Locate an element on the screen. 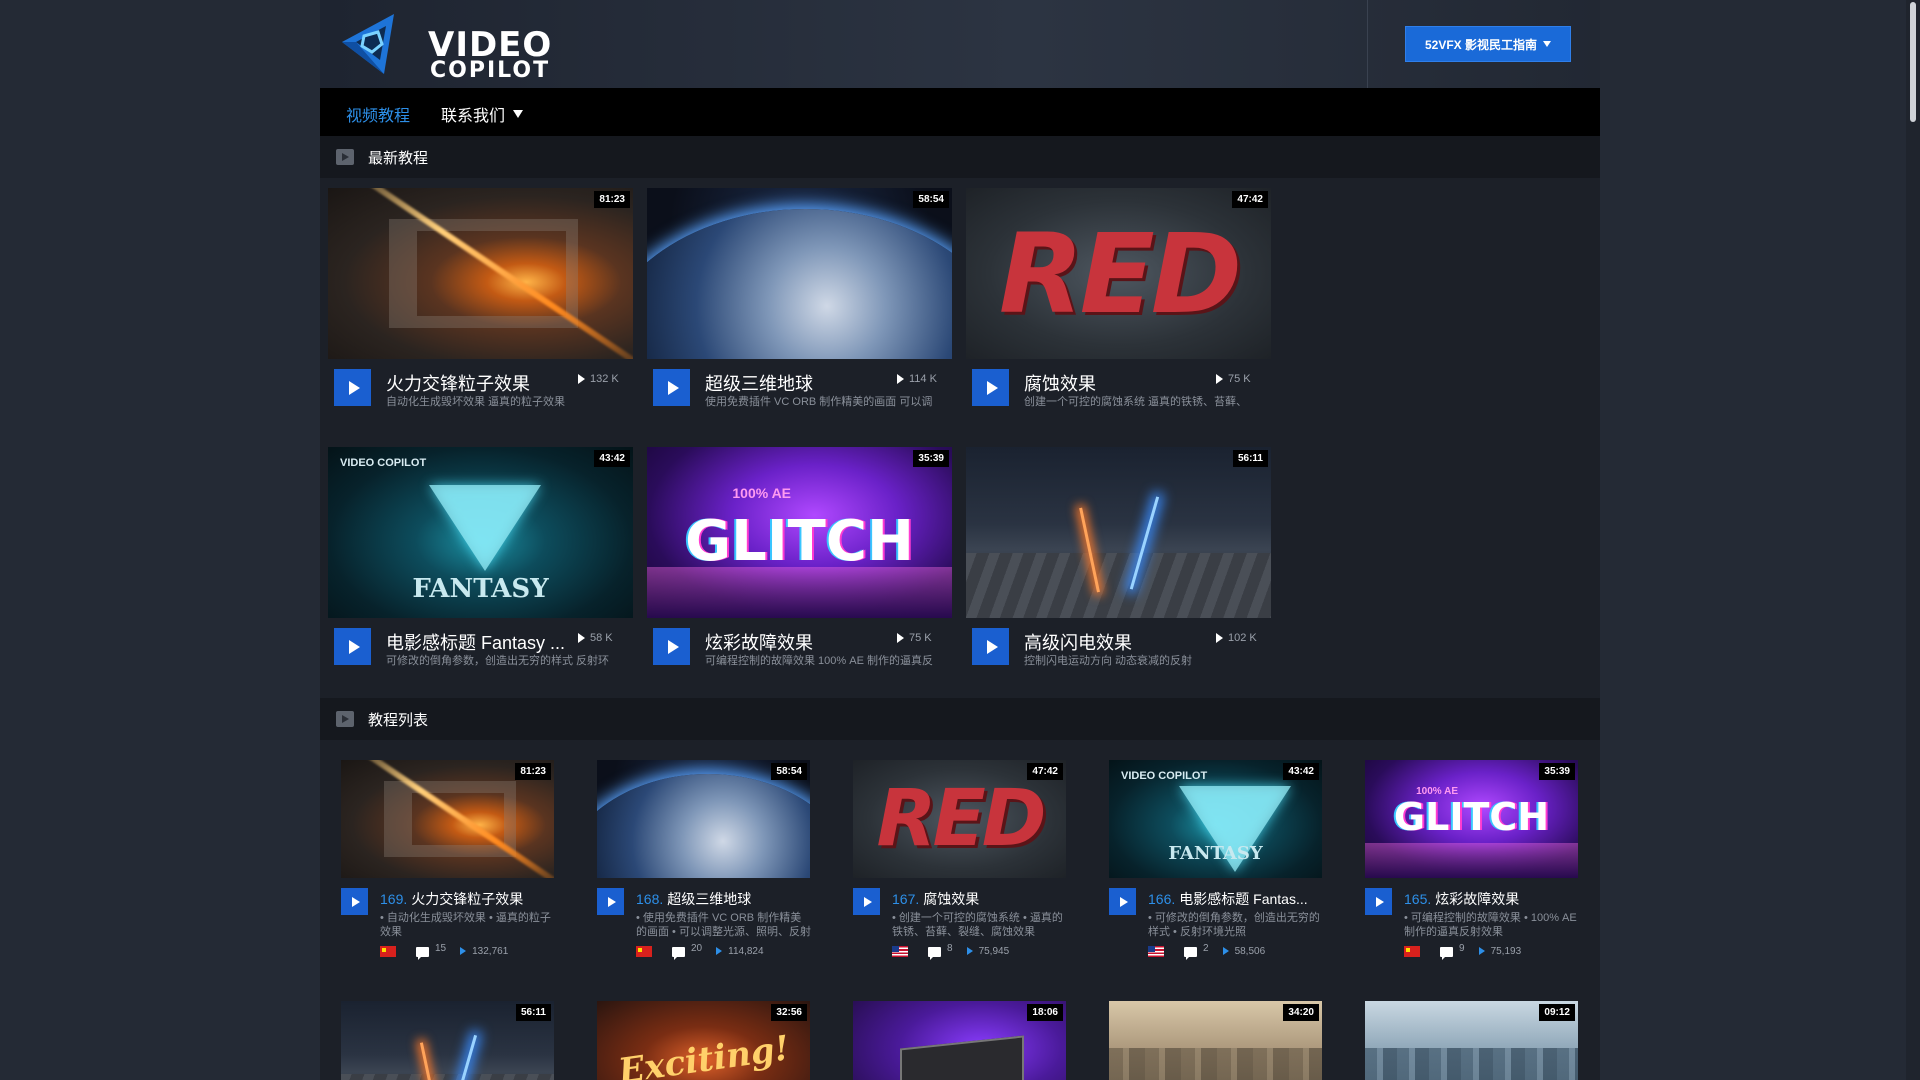 This screenshot has width=1920, height=1080. video-thumbnail: 34:20 is located at coordinates (1215, 1040).